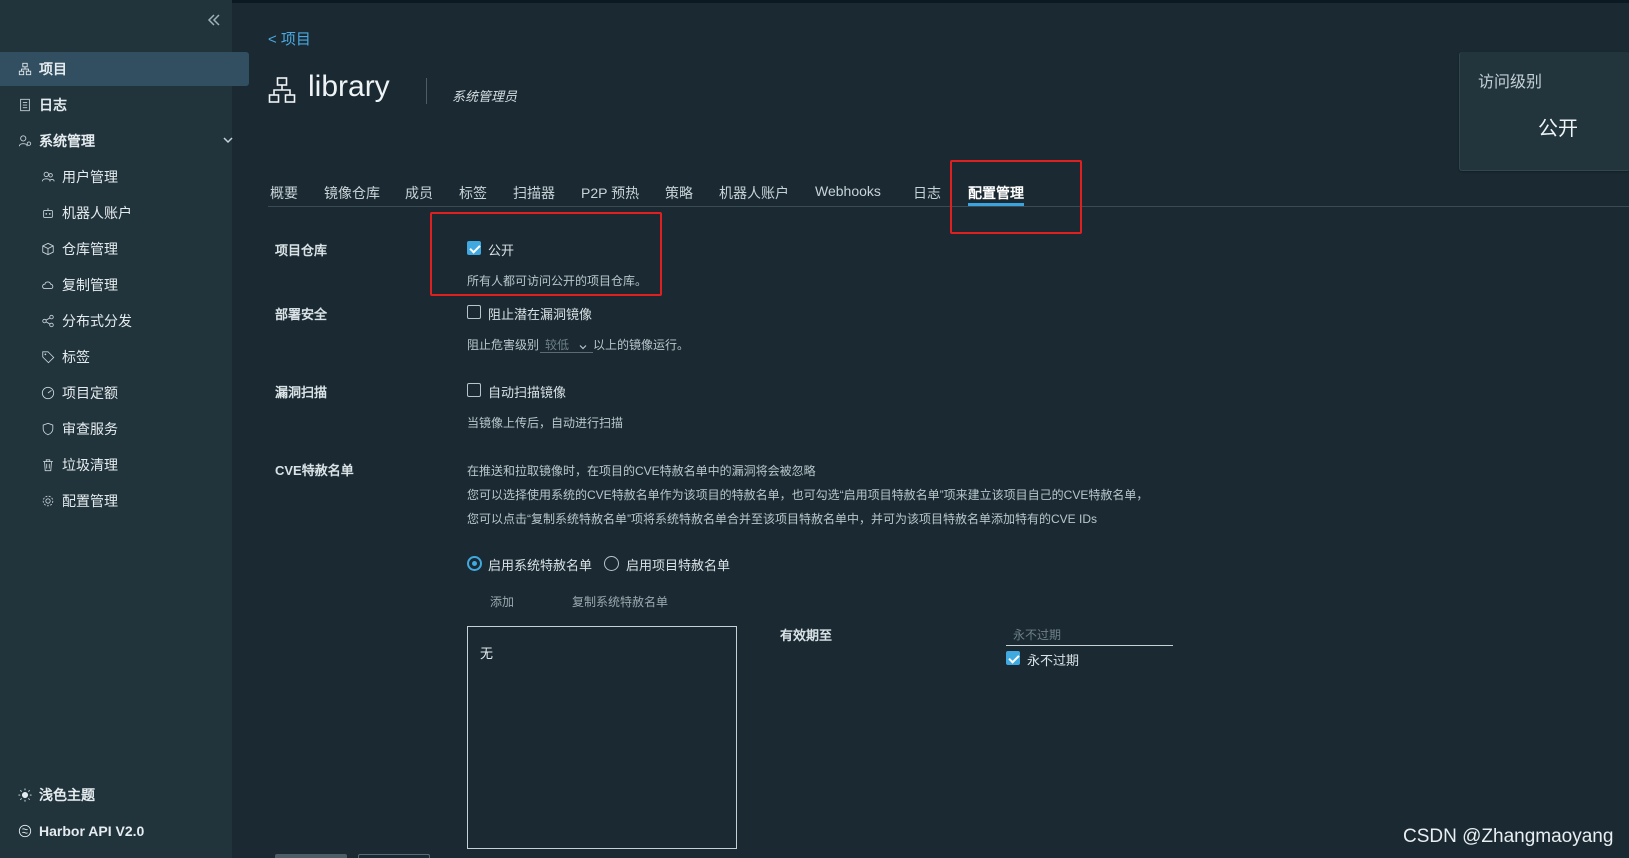 The height and width of the screenshot is (858, 1629). What do you see at coordinates (754, 193) in the screenshot?
I see `tab-robot-accounts: 机器人账户` at bounding box center [754, 193].